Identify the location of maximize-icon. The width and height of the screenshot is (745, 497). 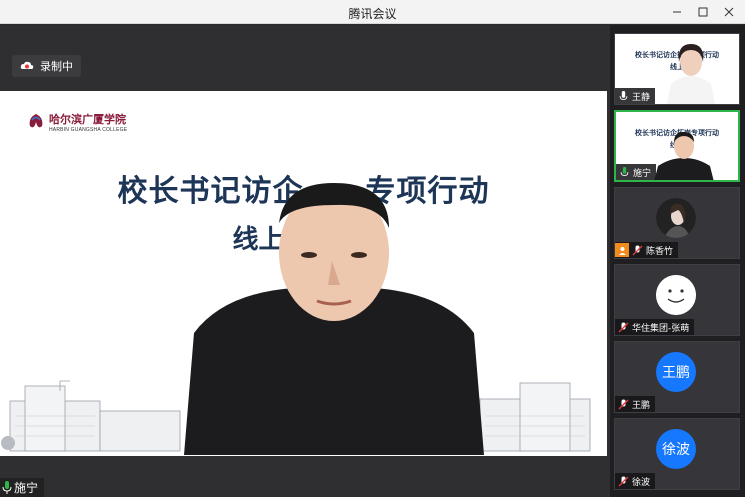
(703, 12).